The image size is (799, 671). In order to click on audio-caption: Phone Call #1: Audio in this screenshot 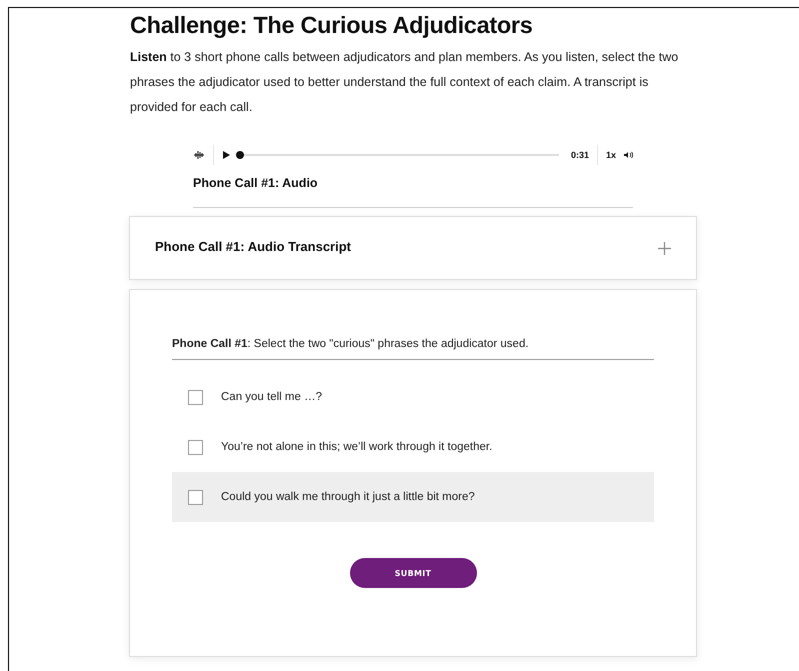, I will do `click(255, 183)`.